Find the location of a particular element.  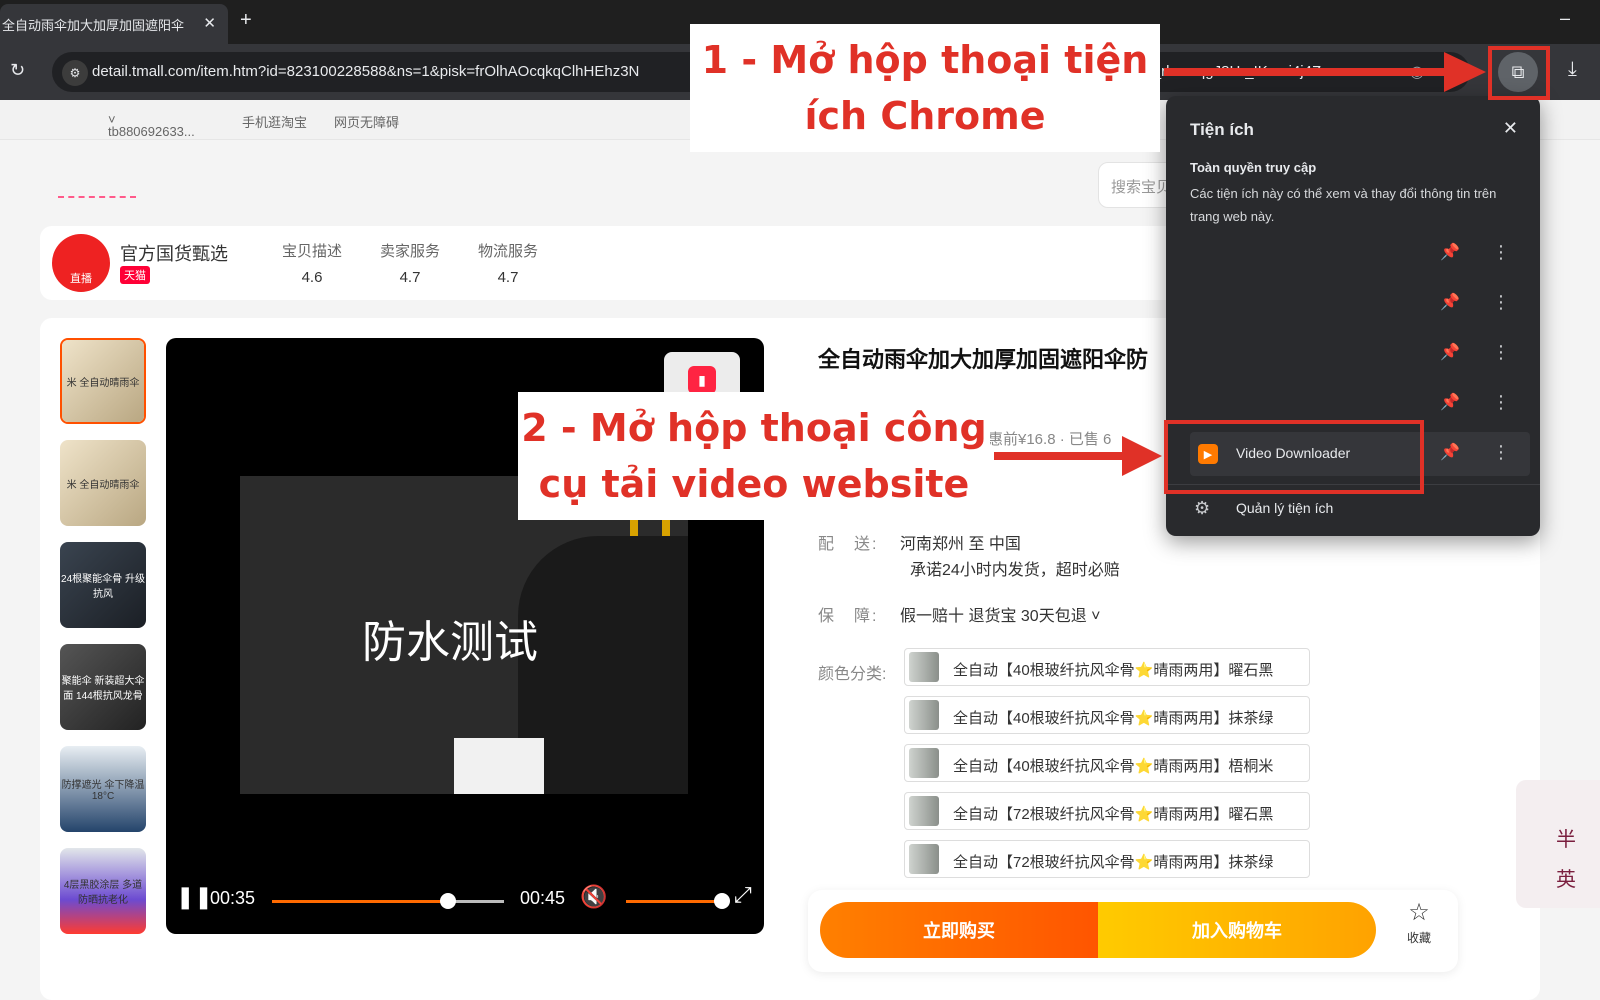

product-title: 全自动雨伞加大加厚加固遮阳伞防 is located at coordinates (983, 359).